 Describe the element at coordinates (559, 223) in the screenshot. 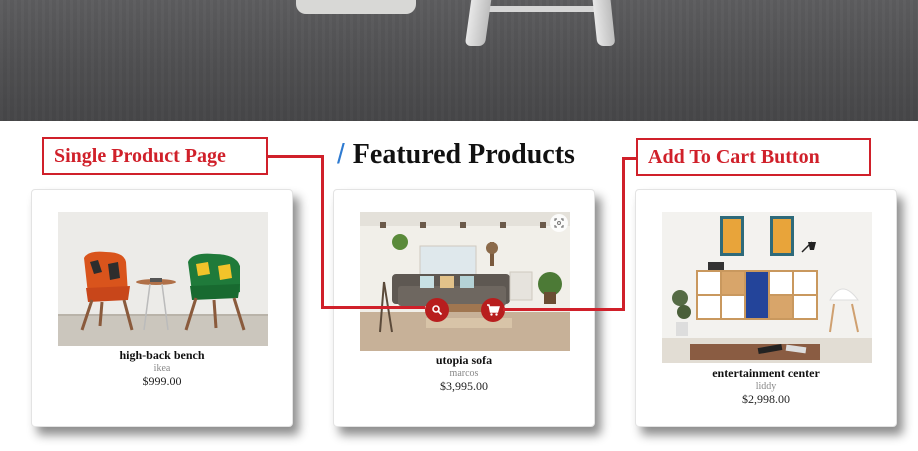

I see `expand-icon` at that location.